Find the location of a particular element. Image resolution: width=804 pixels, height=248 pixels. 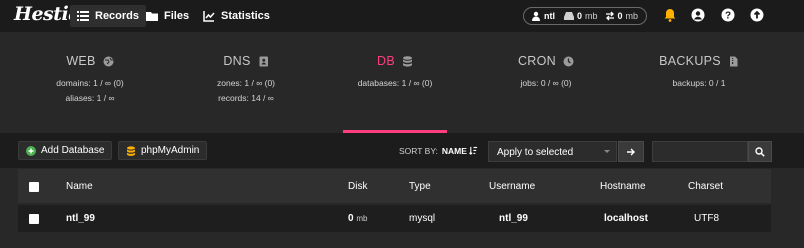

stat-dns-line-1: zones: 1 / ∞ (0) is located at coordinates (246, 83).